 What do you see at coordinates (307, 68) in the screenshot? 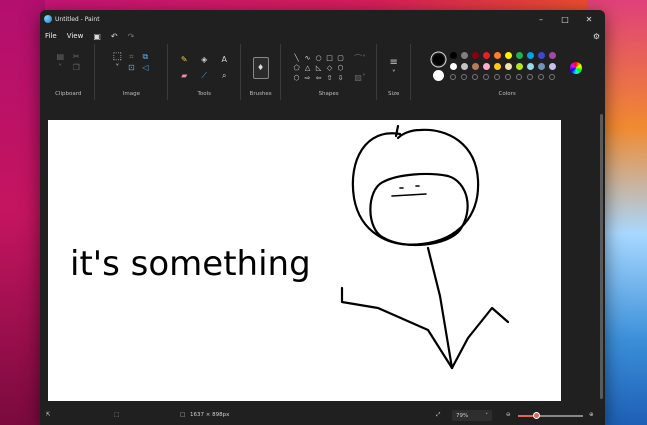
I see `triangle-shape-icon: △` at bounding box center [307, 68].